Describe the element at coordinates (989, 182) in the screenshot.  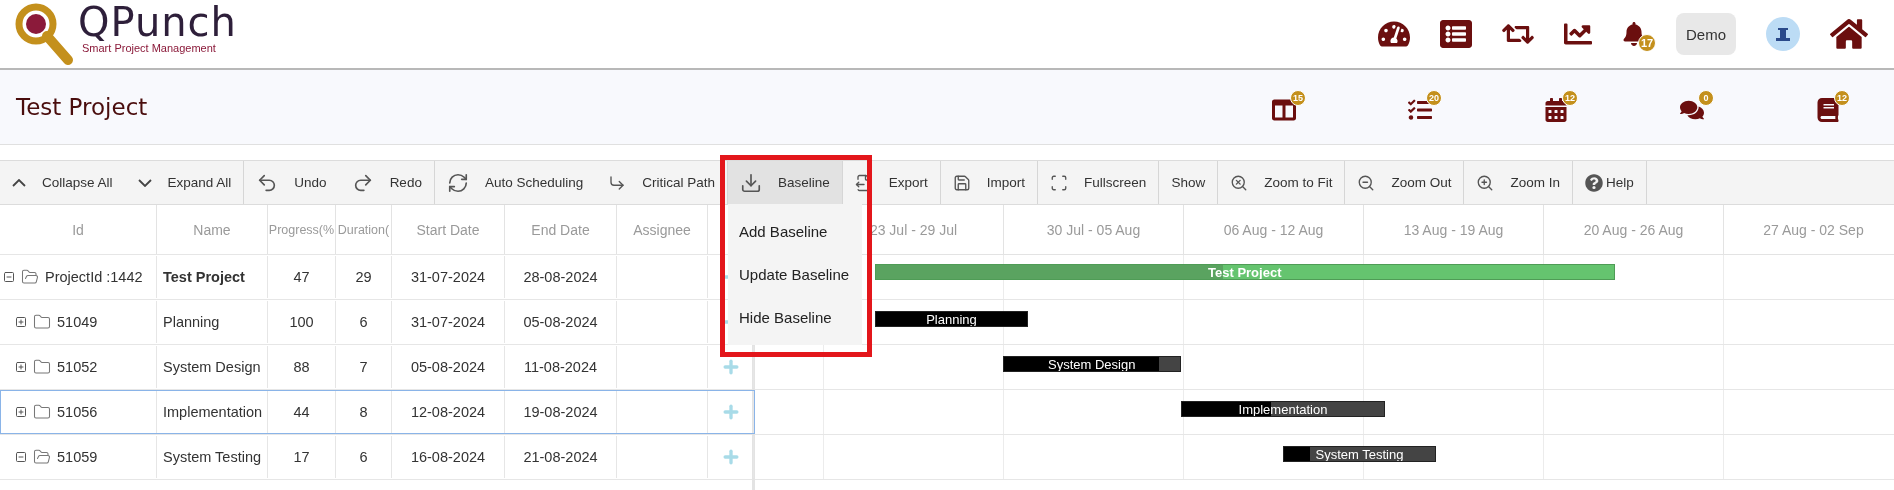
I see `toolbar-button: Import` at that location.